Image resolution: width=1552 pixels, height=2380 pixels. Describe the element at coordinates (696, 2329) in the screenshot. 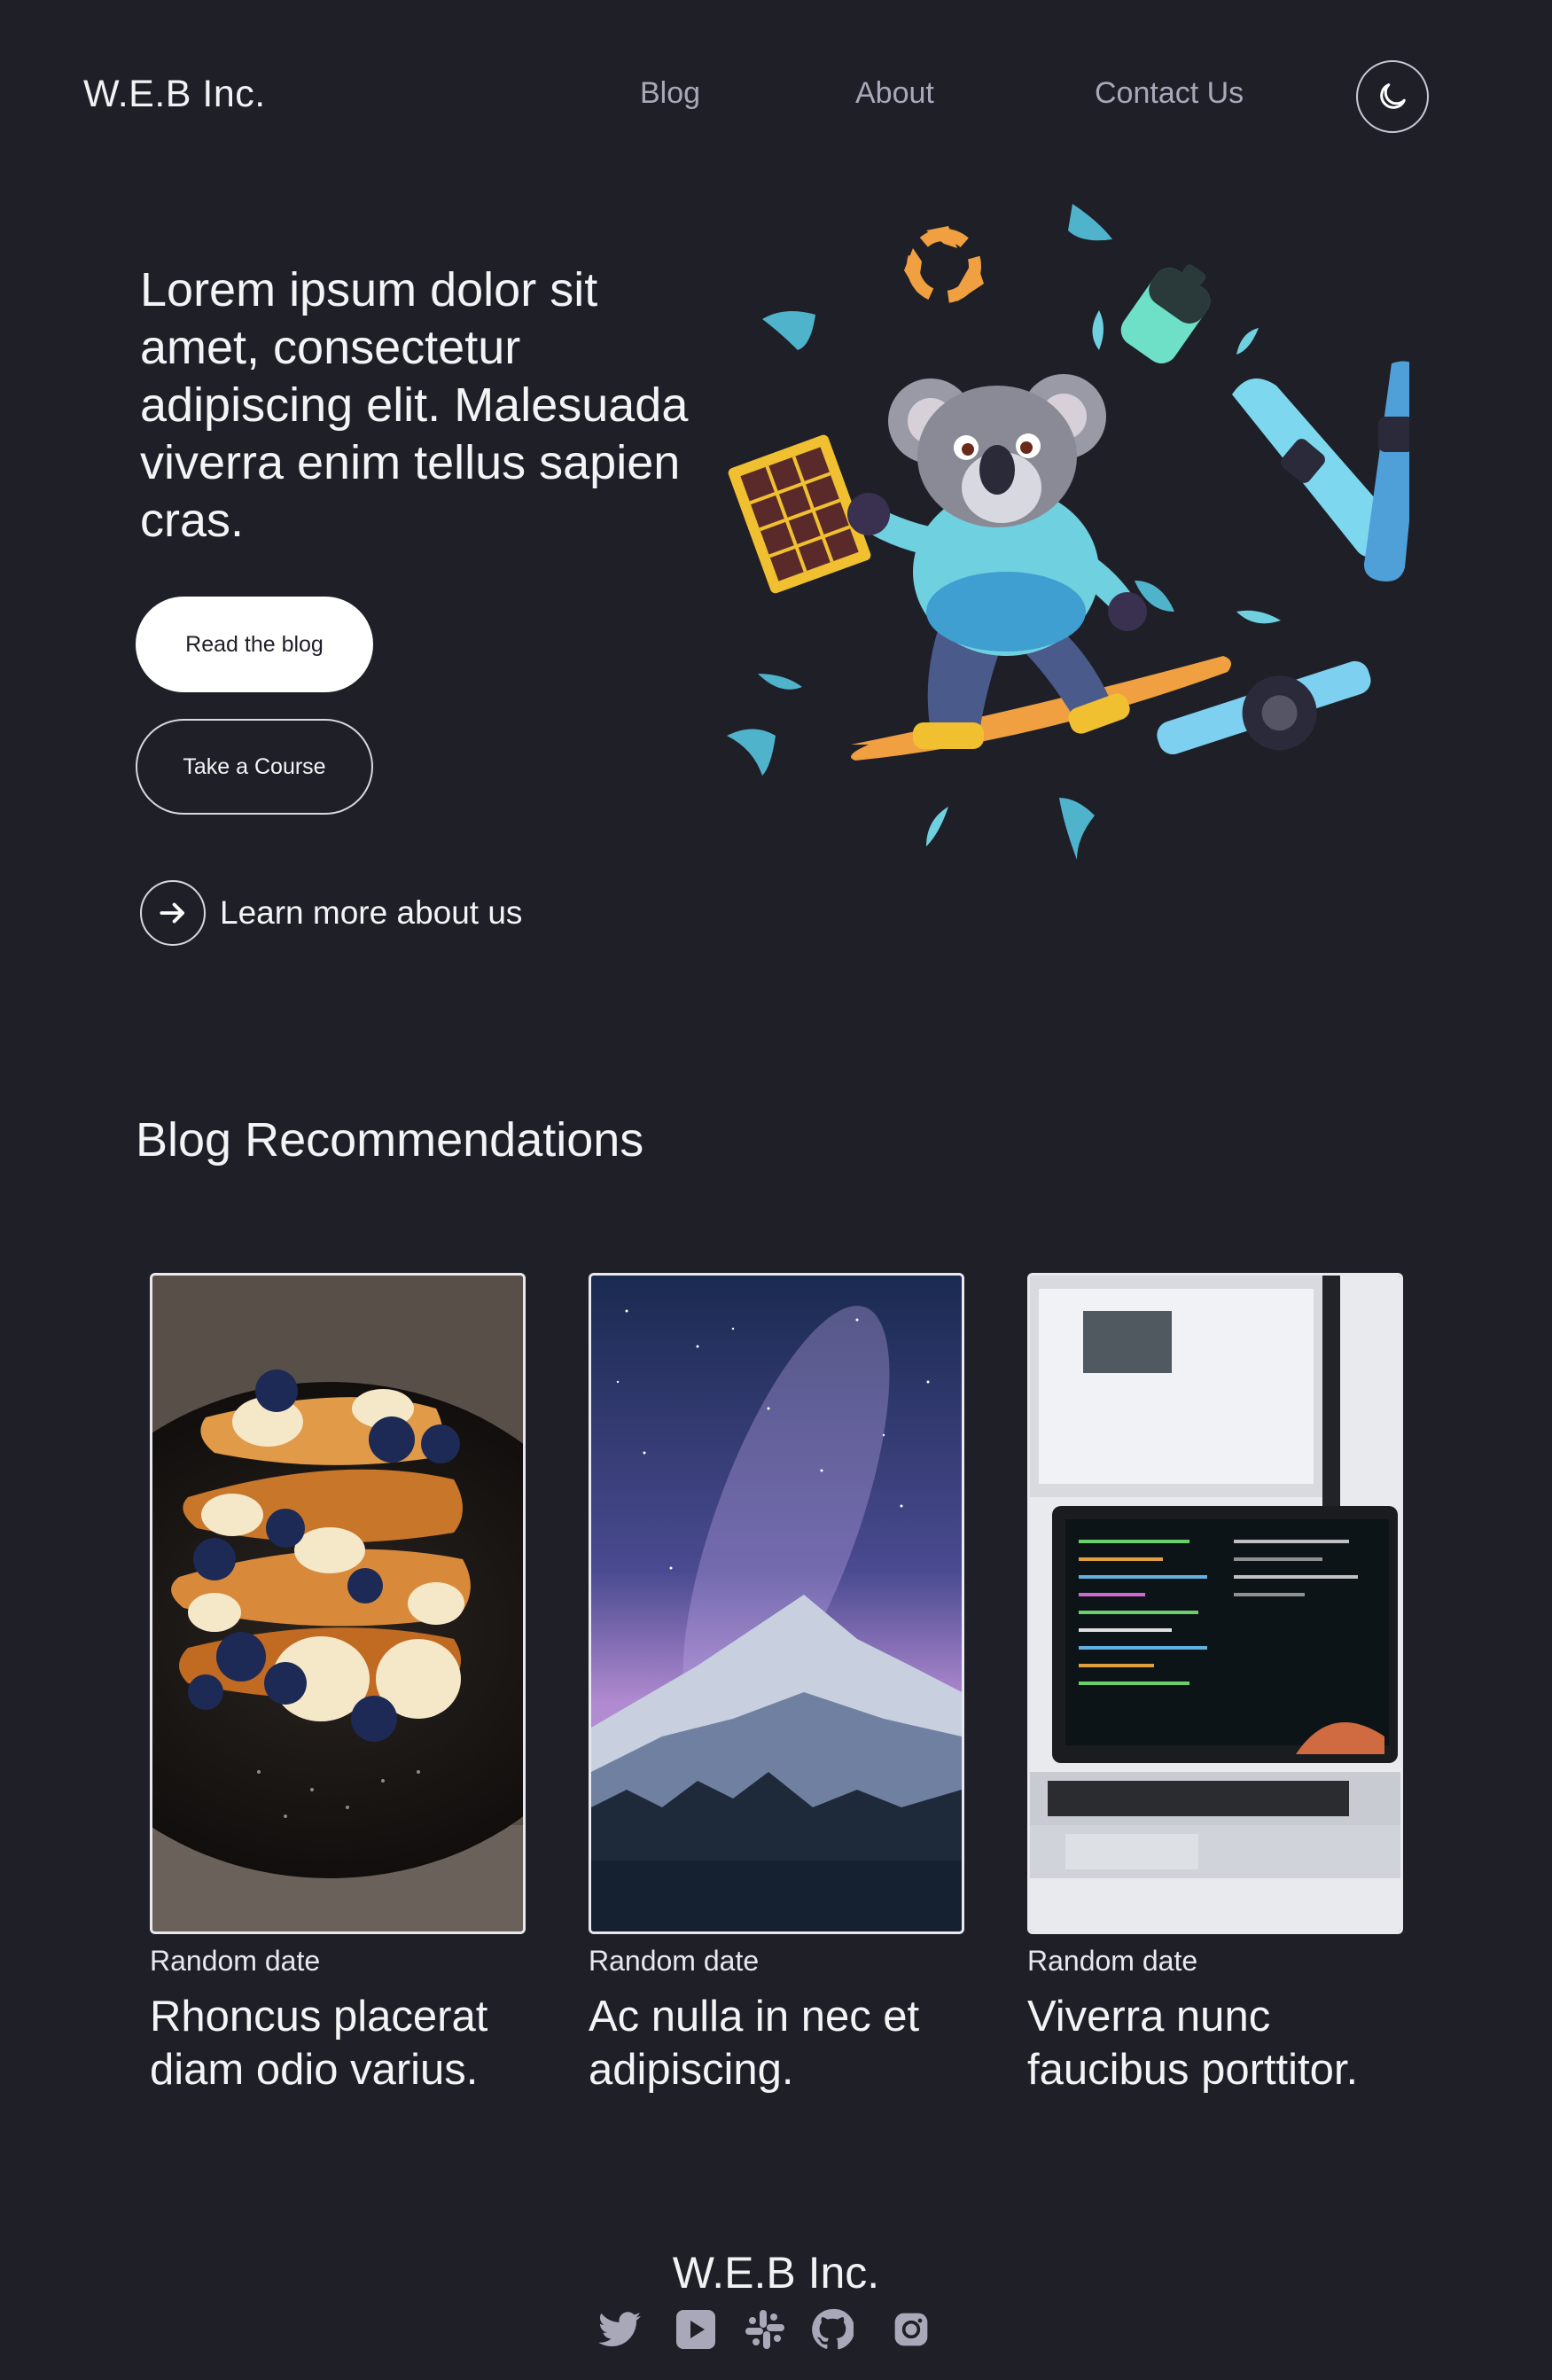

I see `youtube-icon` at that location.